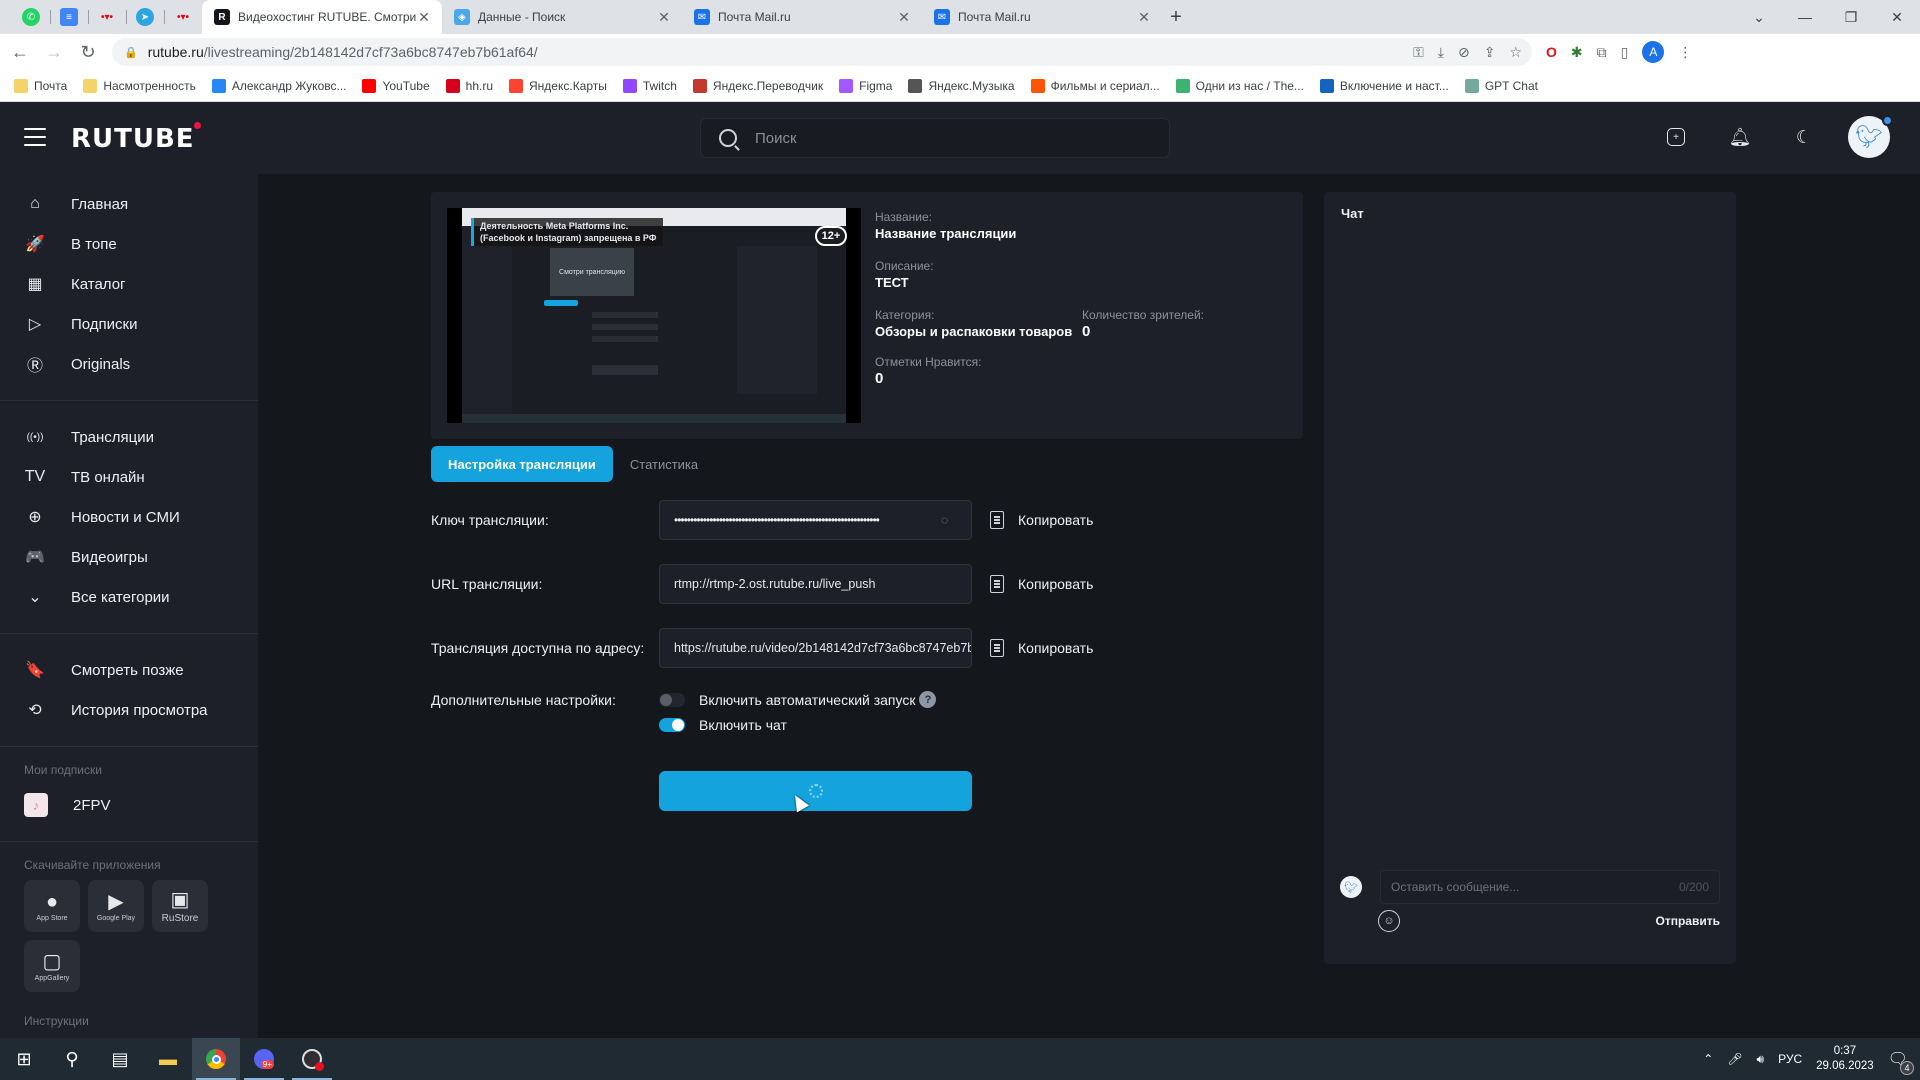 The height and width of the screenshot is (1080, 1920). Describe the element at coordinates (88, 52) in the screenshot. I see `reload-button: ↻` at that location.